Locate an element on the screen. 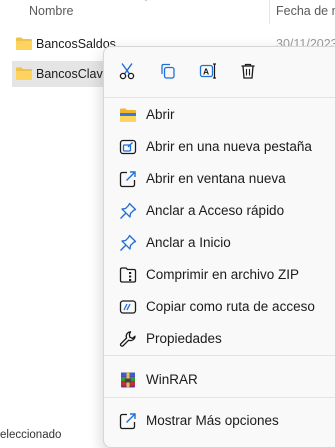 The width and height of the screenshot is (335, 448). menu-item-label: Comprimir en archivo ZIP is located at coordinates (223, 274).